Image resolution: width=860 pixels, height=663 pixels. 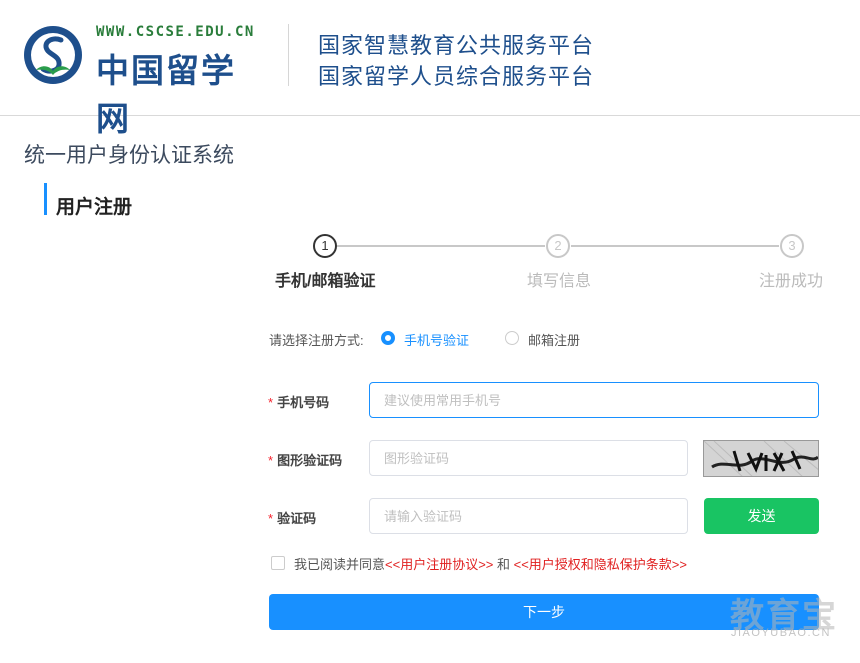 What do you see at coordinates (303, 402) in the screenshot?
I see `phone-label-text: 手机号码` at bounding box center [303, 402].